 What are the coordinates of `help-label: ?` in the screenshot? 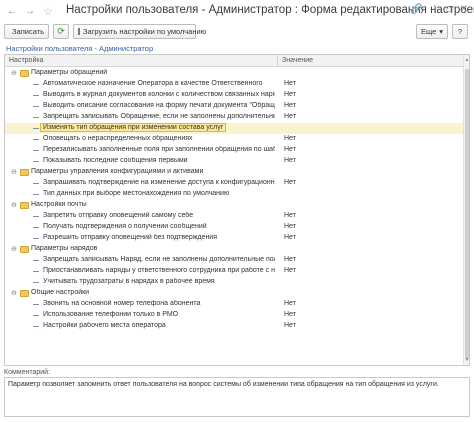 It's located at (460, 31).